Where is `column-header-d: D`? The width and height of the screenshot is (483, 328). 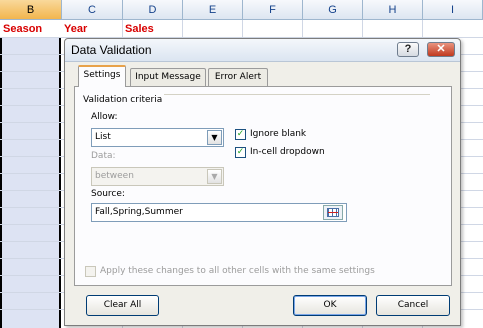
column-header-d: D is located at coordinates (153, 10).